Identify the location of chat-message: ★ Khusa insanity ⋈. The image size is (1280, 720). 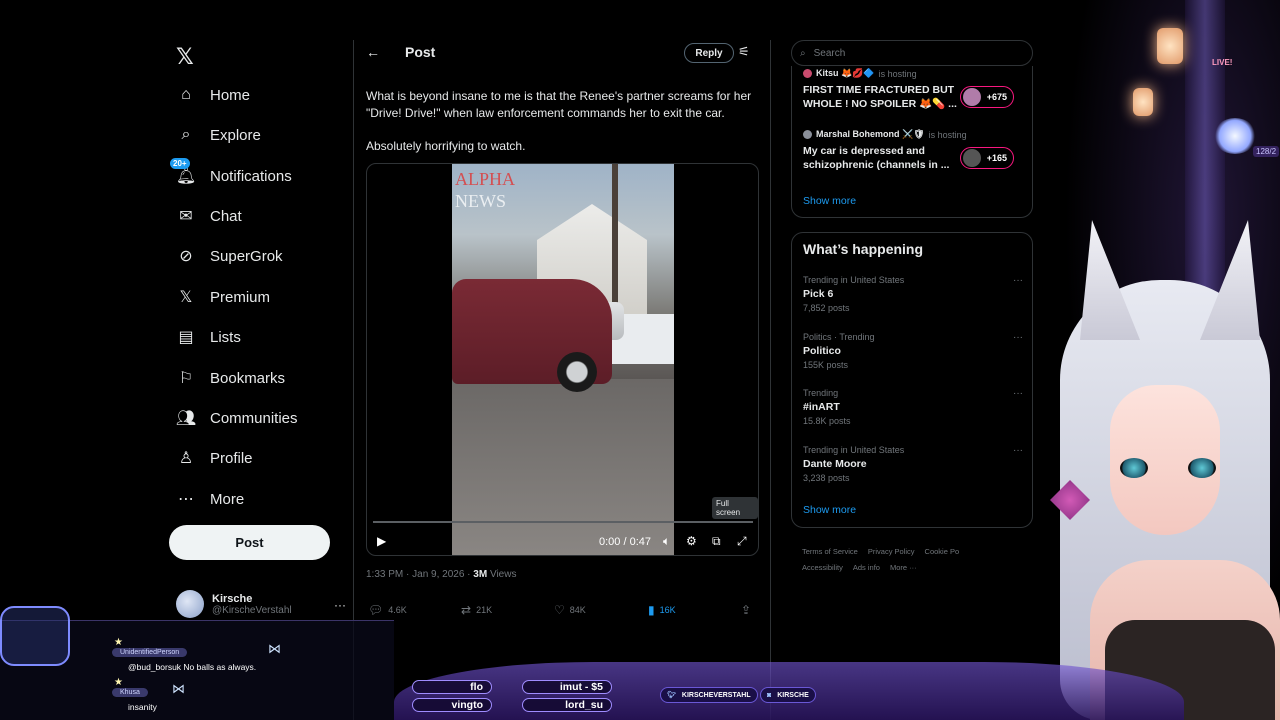
(148, 694).